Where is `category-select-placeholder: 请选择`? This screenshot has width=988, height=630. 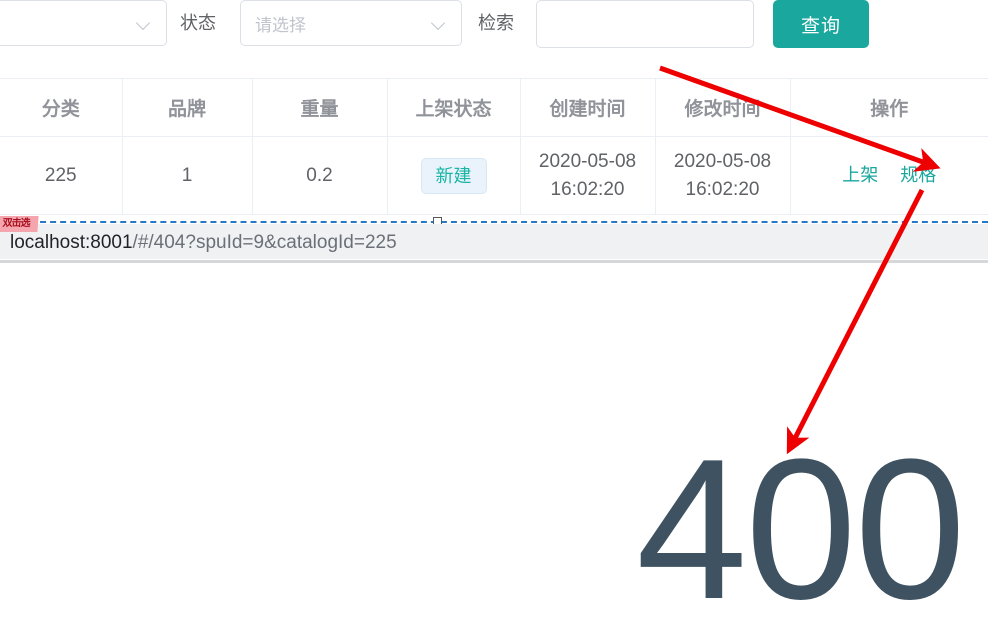 category-select-placeholder: 请选择 is located at coordinates (68, 23).